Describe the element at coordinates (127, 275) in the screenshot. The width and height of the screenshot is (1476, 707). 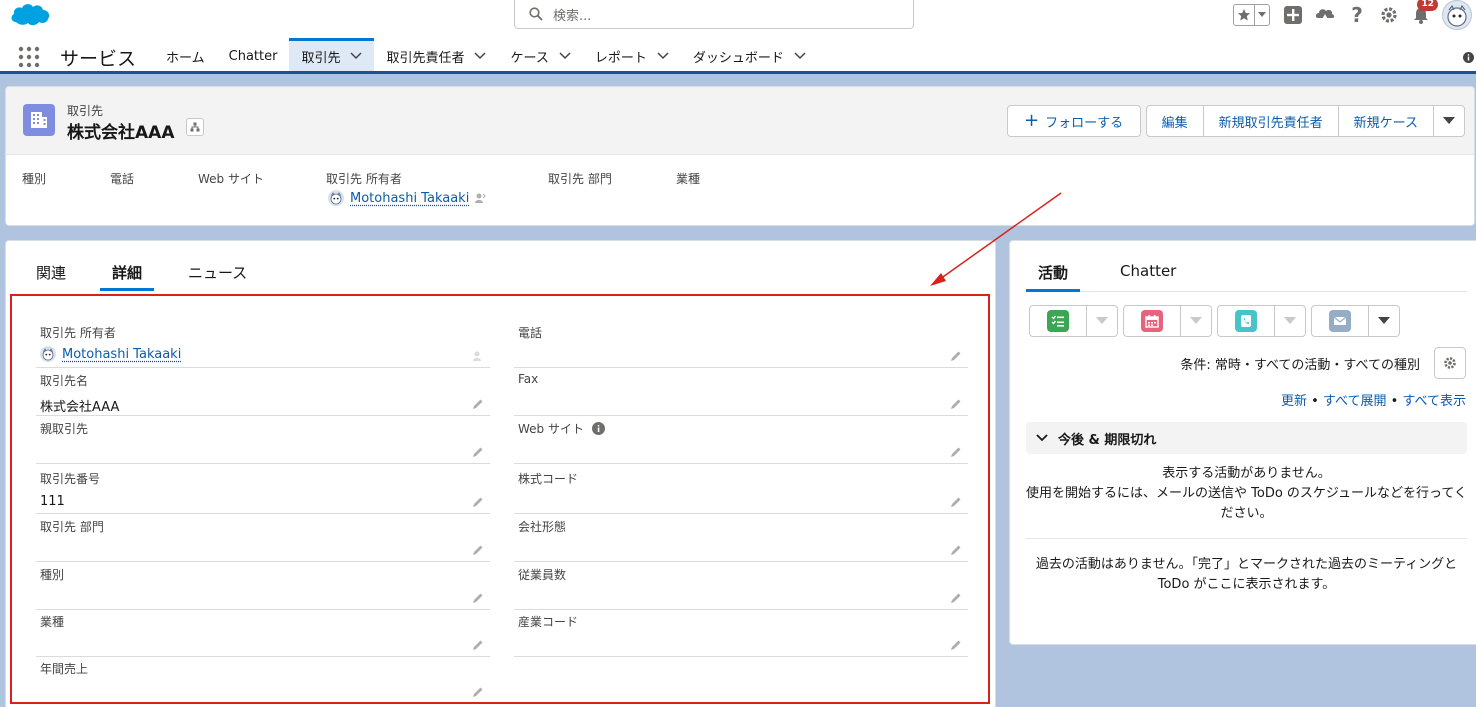
I see `tab-details: 詳細` at that location.